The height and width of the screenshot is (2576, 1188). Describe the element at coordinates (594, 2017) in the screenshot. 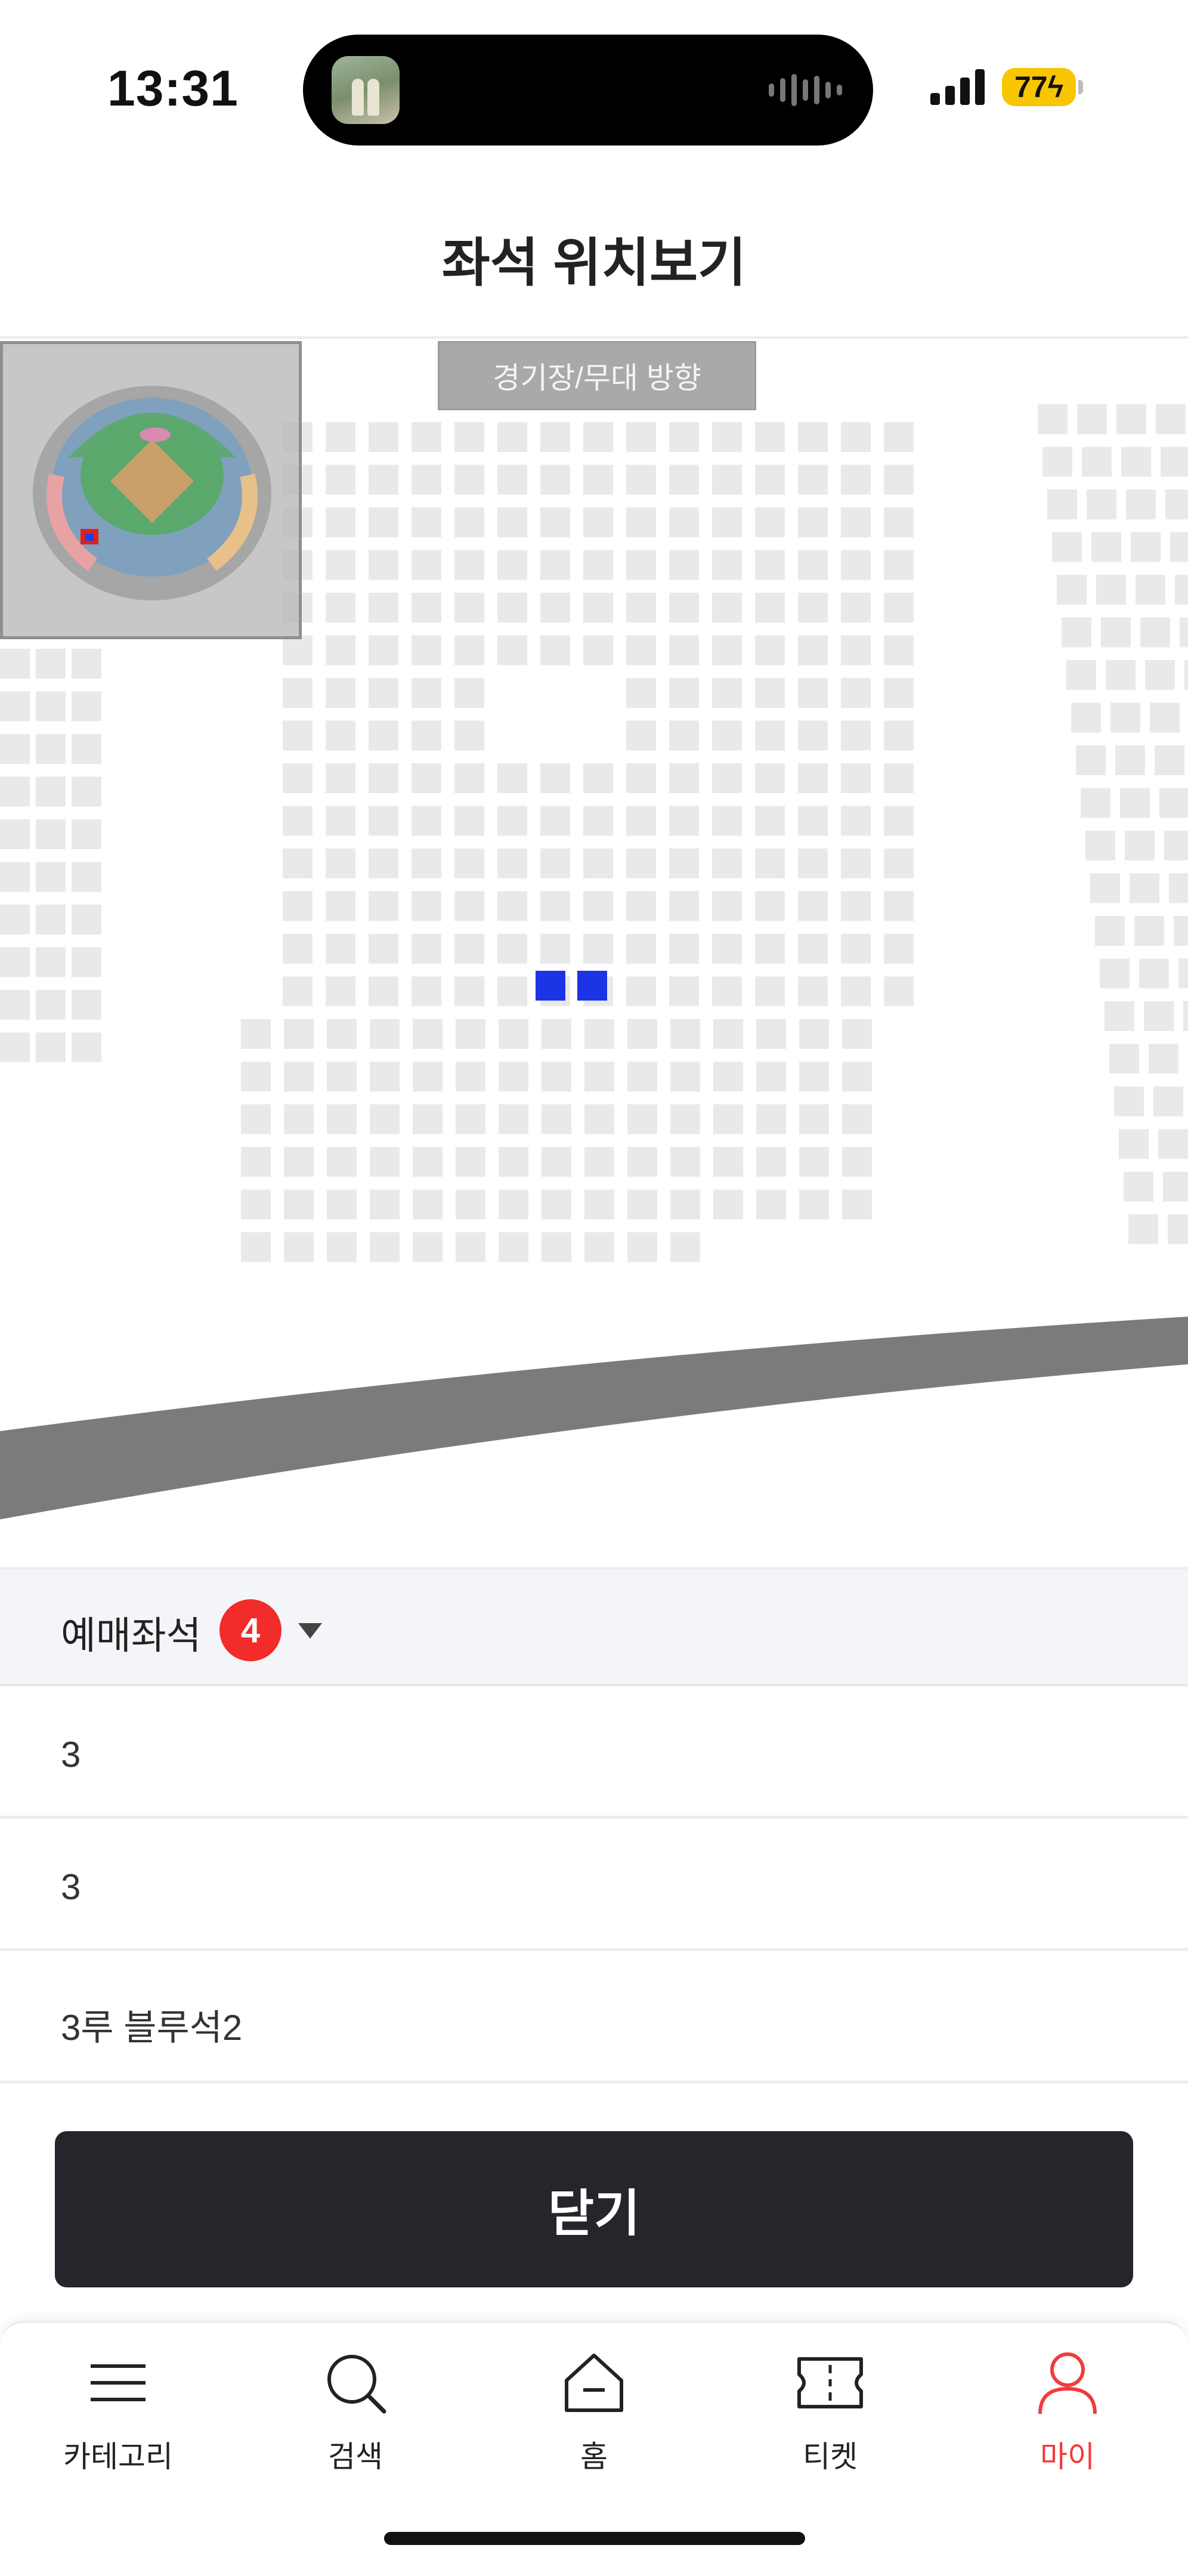

I see `ticket-row: 3루 블루석2` at that location.